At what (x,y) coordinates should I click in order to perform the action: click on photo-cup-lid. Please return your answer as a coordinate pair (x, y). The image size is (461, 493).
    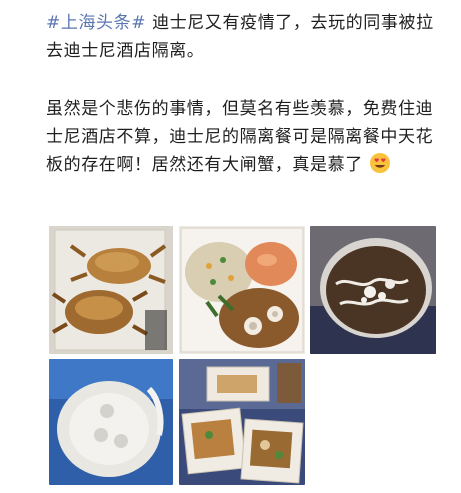
    Looking at the image, I should click on (111, 422).